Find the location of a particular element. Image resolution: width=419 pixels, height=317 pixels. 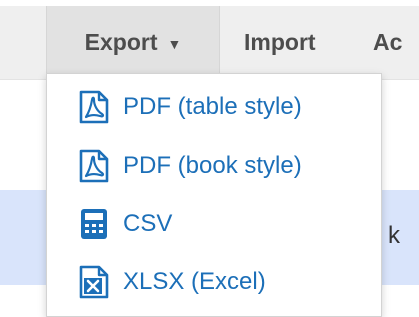

menu-item-label: XLSX (Excel) is located at coordinates (194, 281).